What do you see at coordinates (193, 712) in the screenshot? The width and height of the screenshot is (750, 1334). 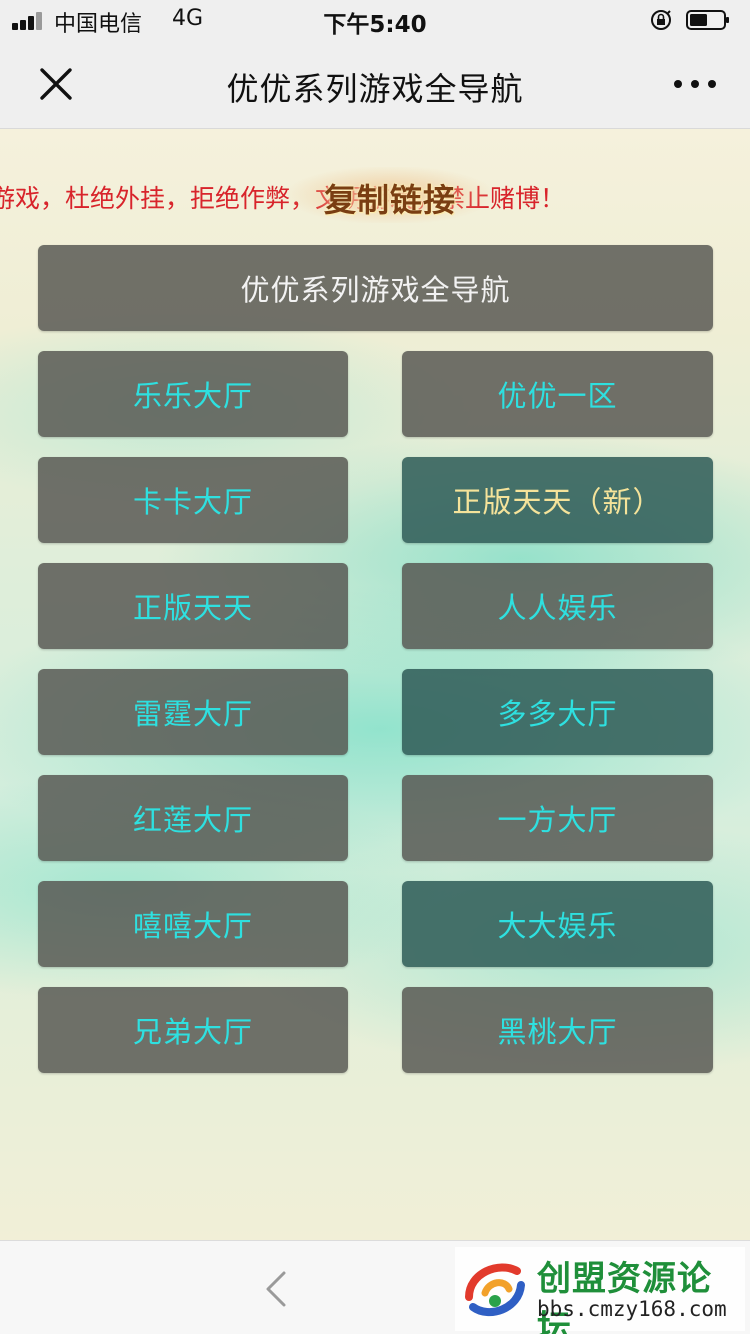 I see `game-button-leiting: 雷霆大厅` at bounding box center [193, 712].